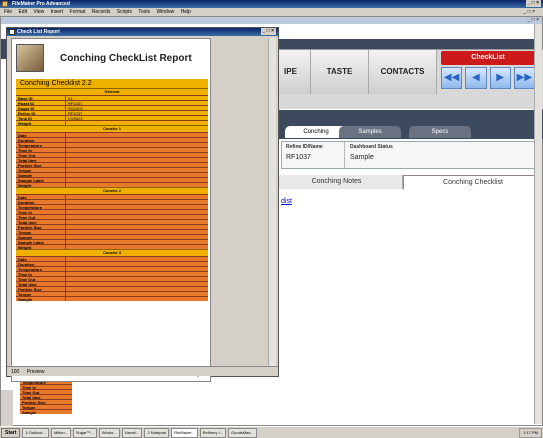 Image resolution: width=543 pixels, height=438 pixels. What do you see at coordinates (101, 12) in the screenshot?
I see `menu-records: Records` at bounding box center [101, 12].